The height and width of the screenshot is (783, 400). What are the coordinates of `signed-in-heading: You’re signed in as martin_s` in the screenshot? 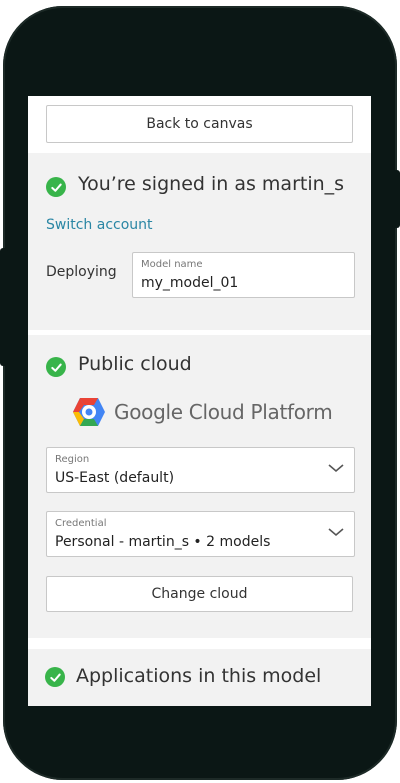 It's located at (211, 184).